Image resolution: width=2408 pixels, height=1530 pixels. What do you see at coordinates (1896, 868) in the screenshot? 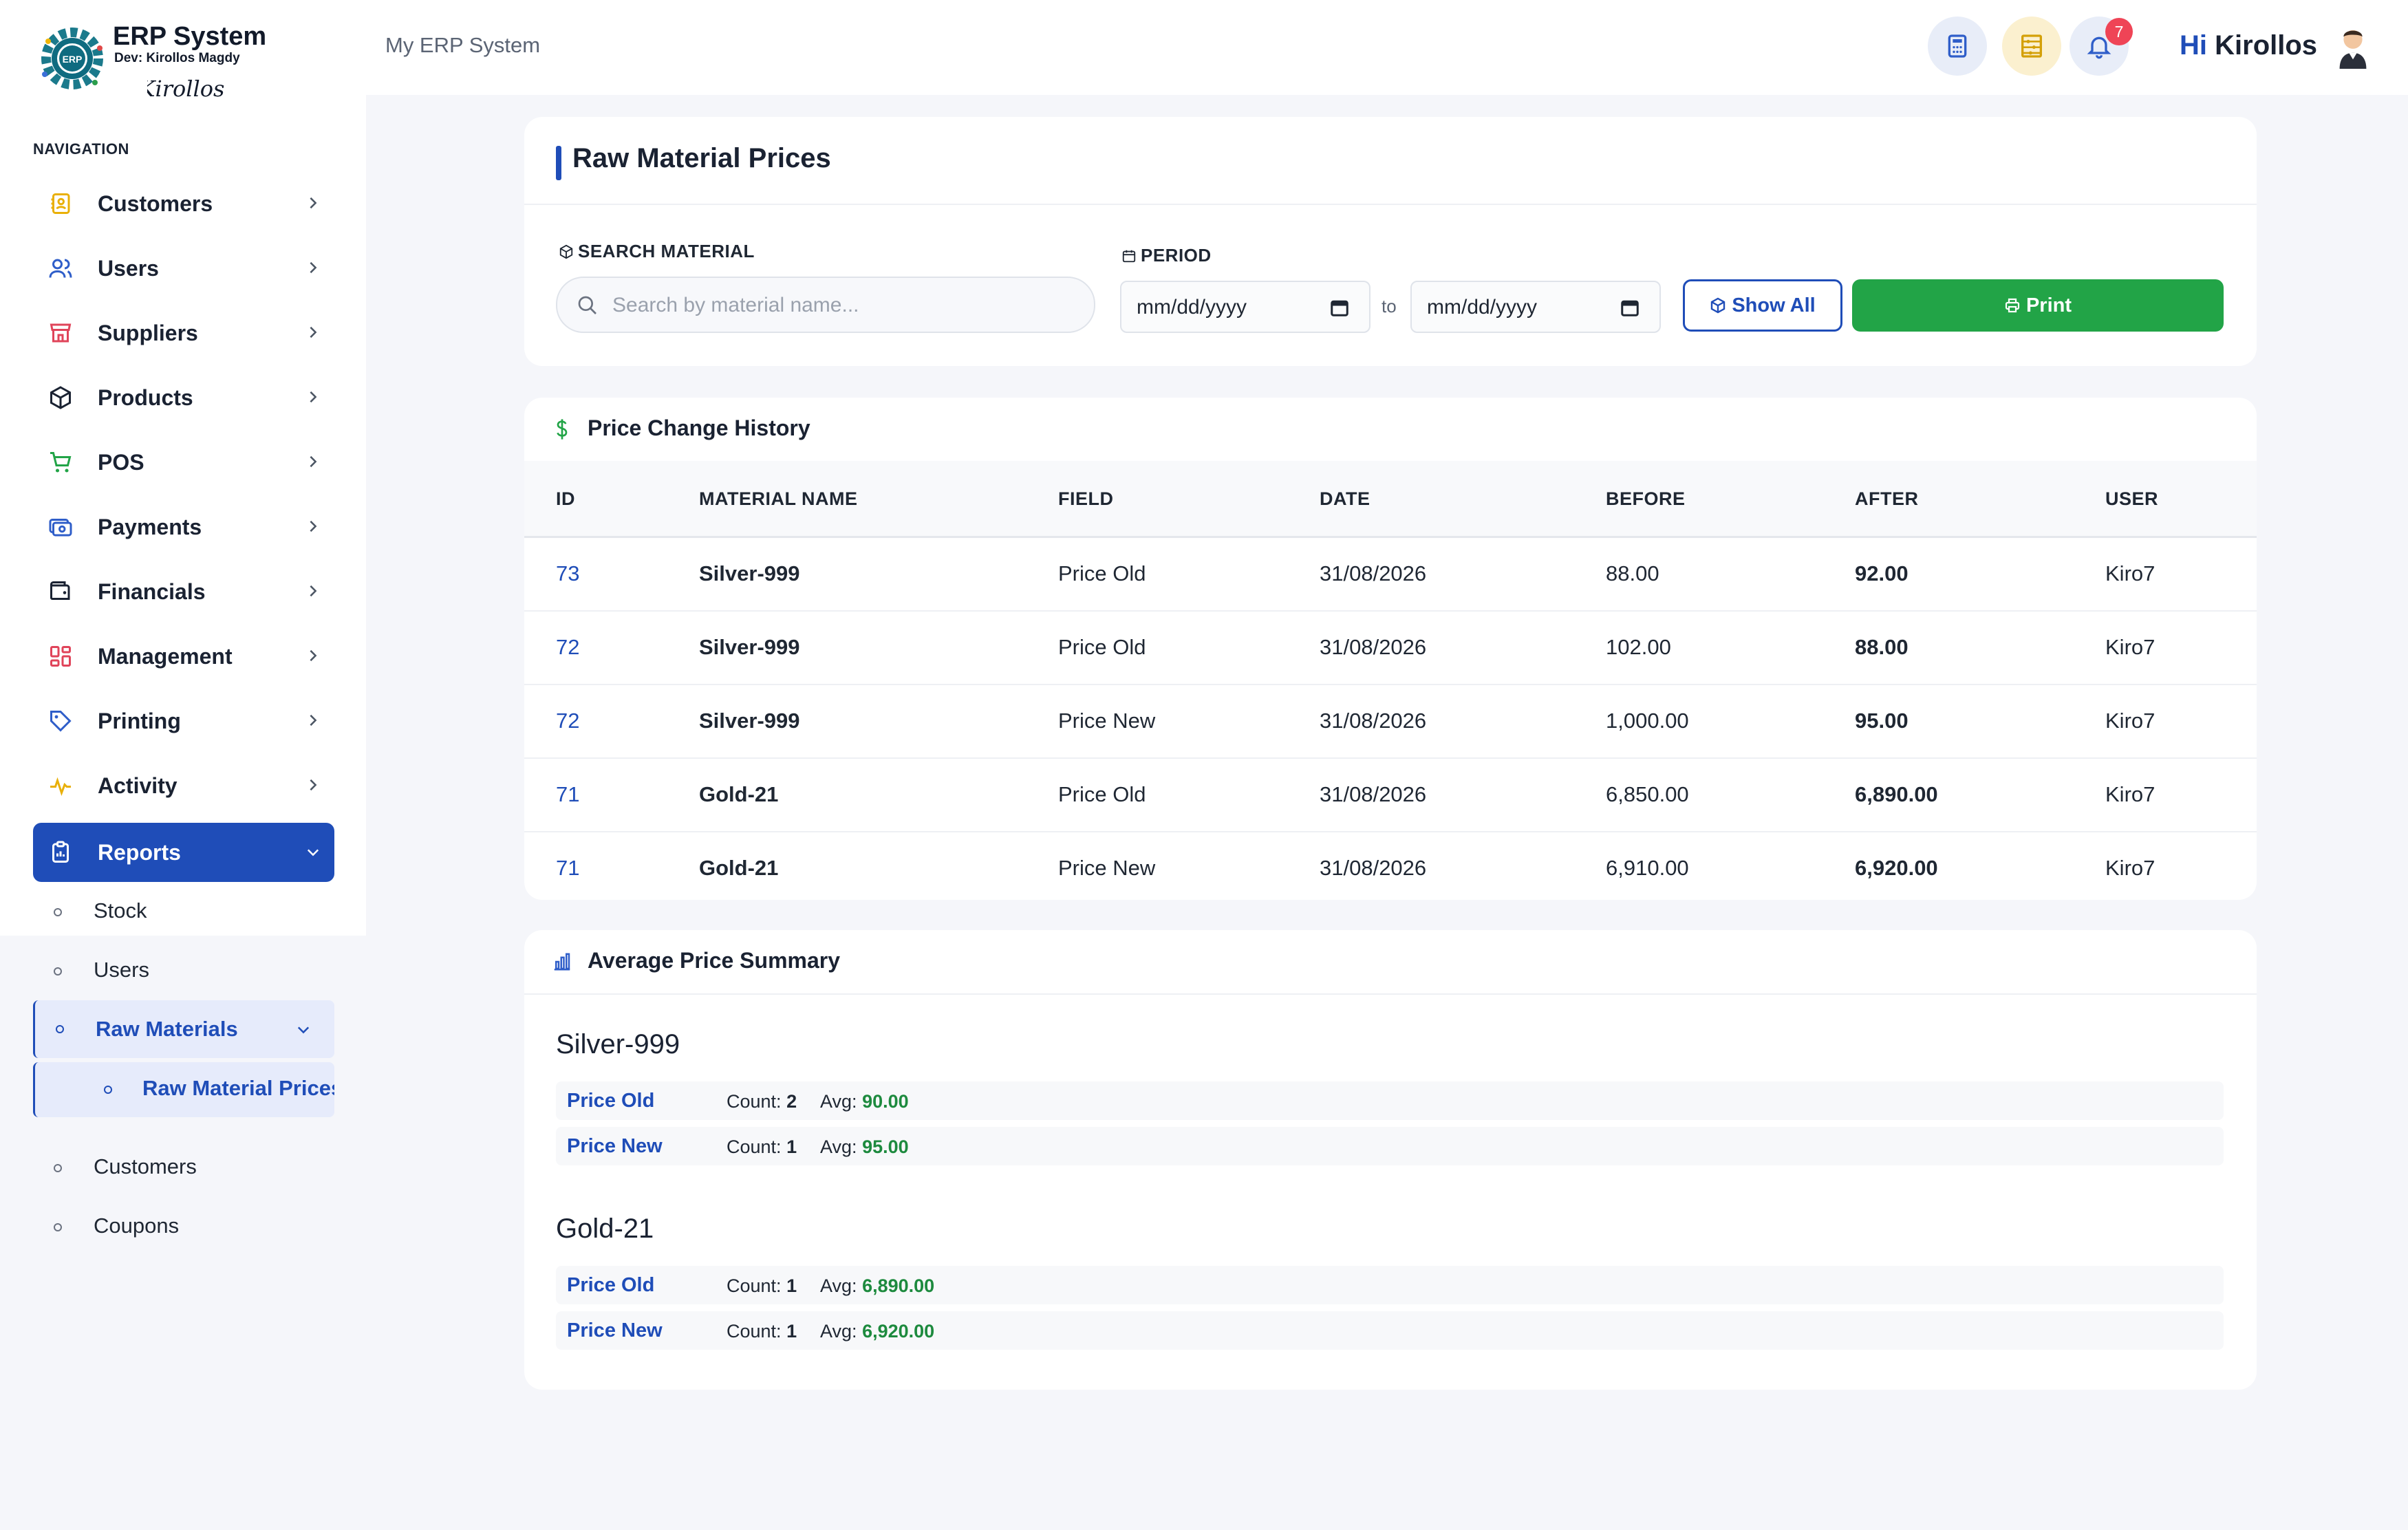
I see `cell-after: 6,920.00` at bounding box center [1896, 868].